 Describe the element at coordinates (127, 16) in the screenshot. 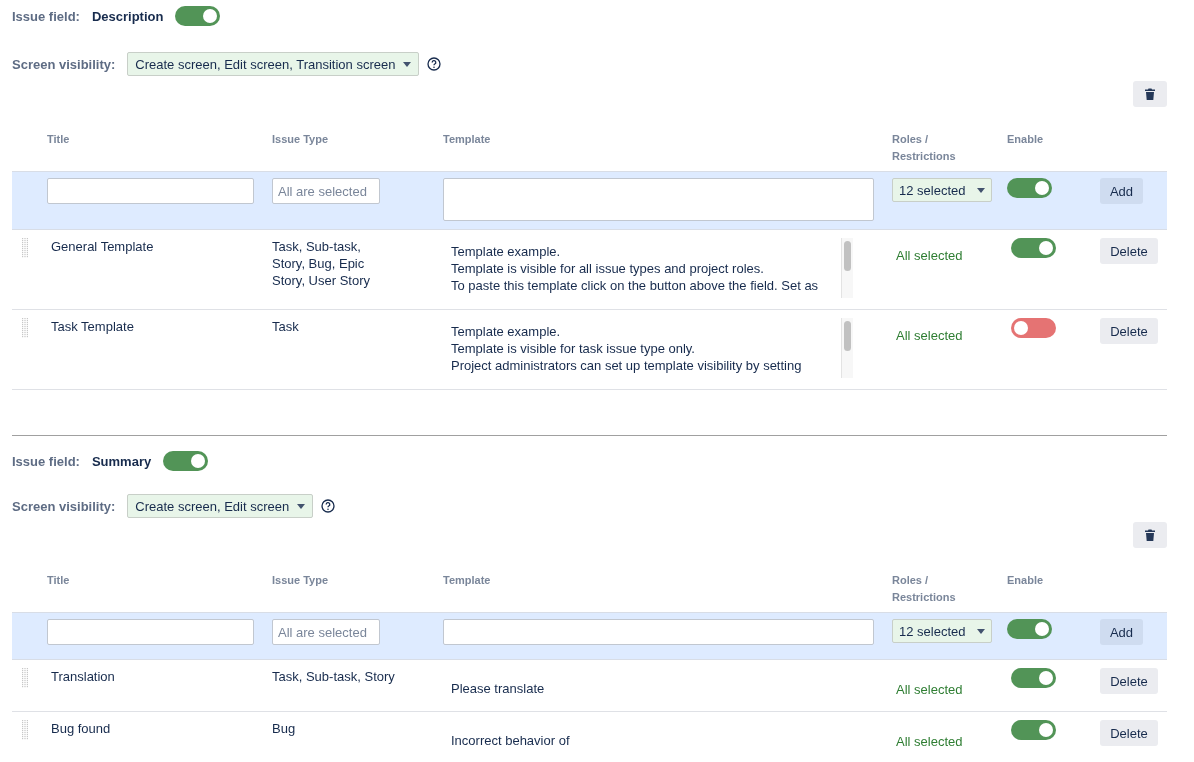

I see `field-name: Description` at that location.